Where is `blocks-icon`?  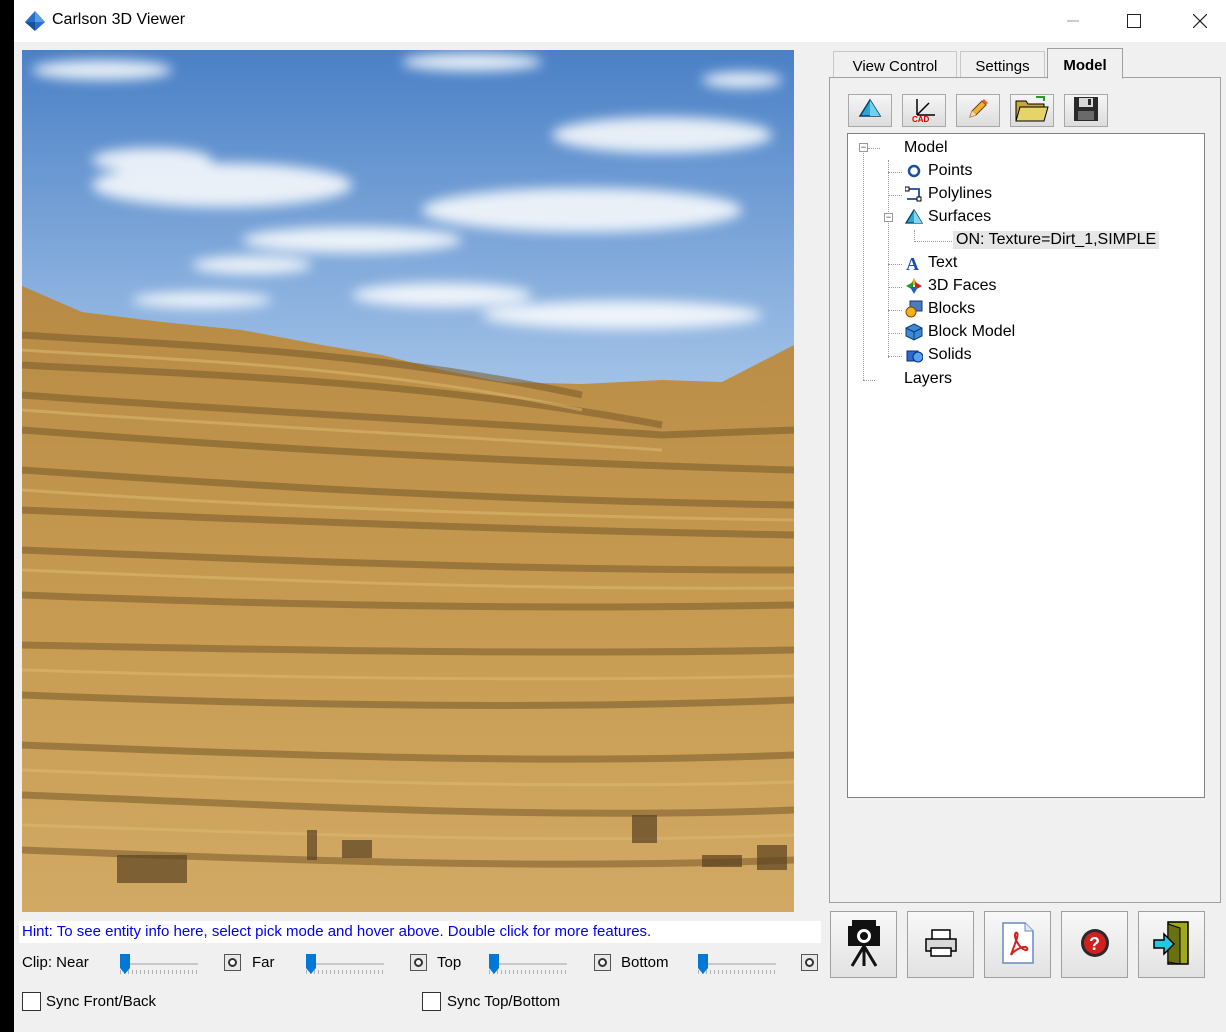 blocks-icon is located at coordinates (914, 309).